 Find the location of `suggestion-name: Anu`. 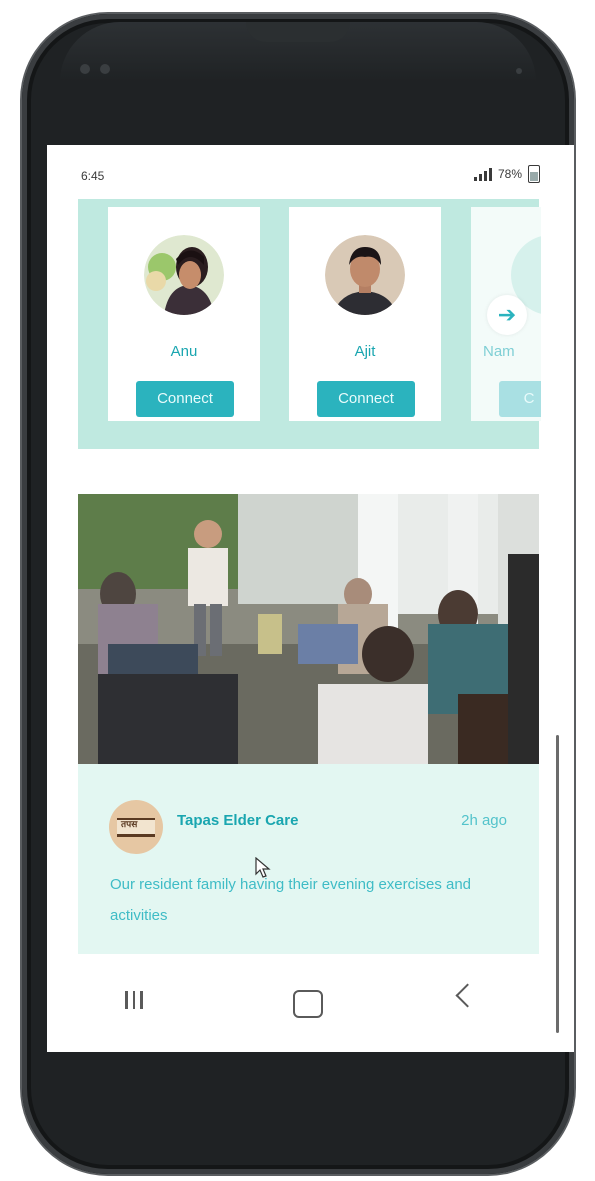

suggestion-name: Anu is located at coordinates (184, 351).